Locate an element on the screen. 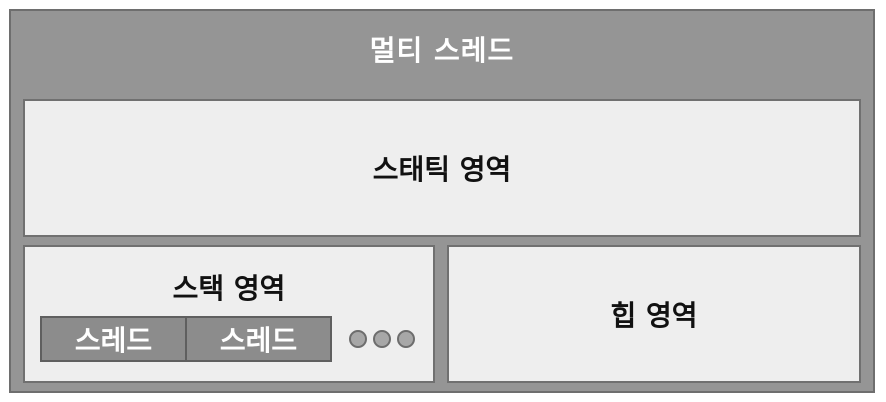 This screenshot has width=886, height=402. static-area-label: 스태틱 영역 is located at coordinates (442, 169).